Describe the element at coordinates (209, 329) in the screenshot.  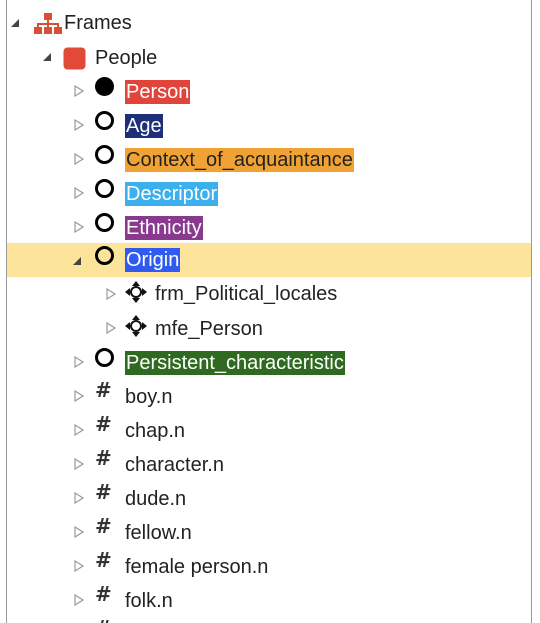
I see `tree-node-label: mfe_Person` at that location.